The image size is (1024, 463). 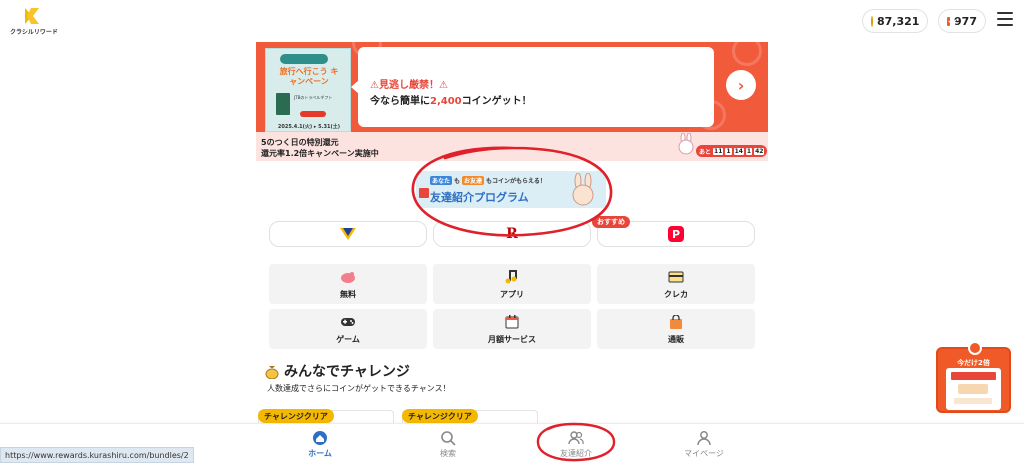 What do you see at coordinates (512, 191) in the screenshot?
I see `annotation-circle-referral` at bounding box center [512, 191].